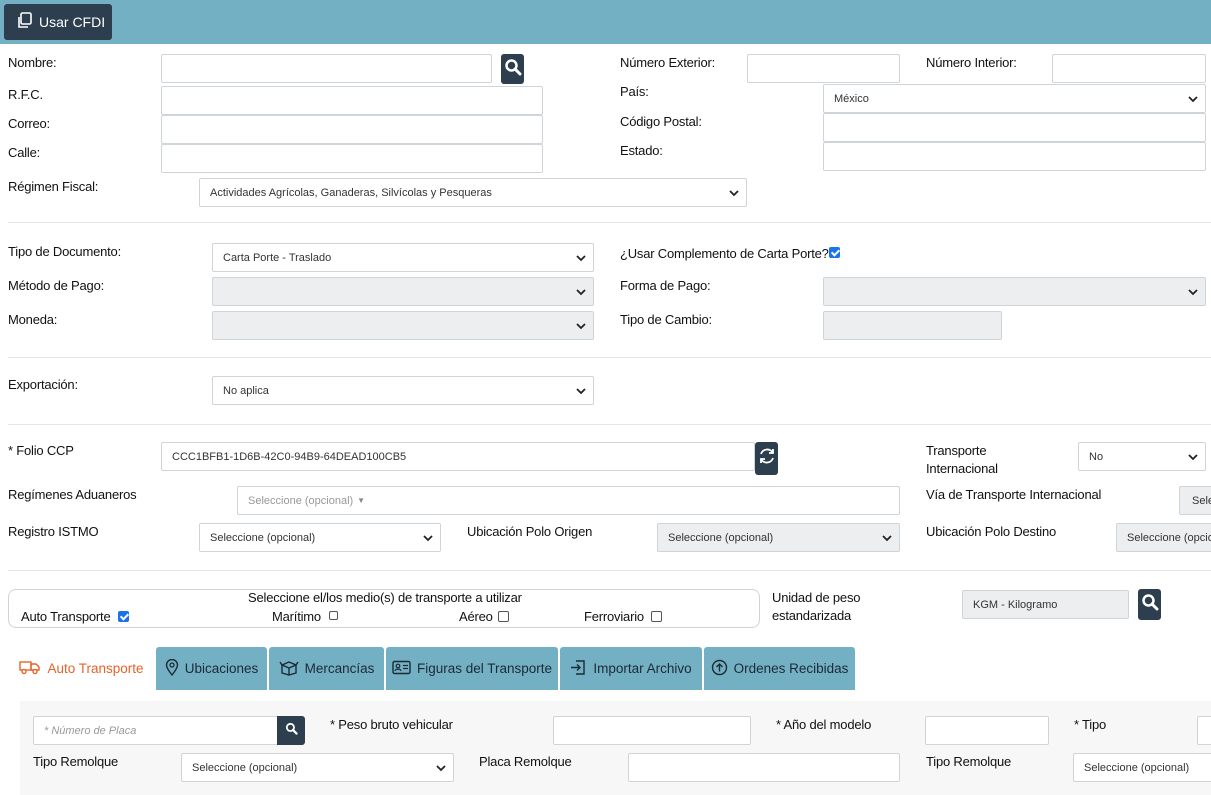  What do you see at coordinates (666, 319) in the screenshot?
I see `tipo-cambio-label: Tipo de Cambio:` at bounding box center [666, 319].